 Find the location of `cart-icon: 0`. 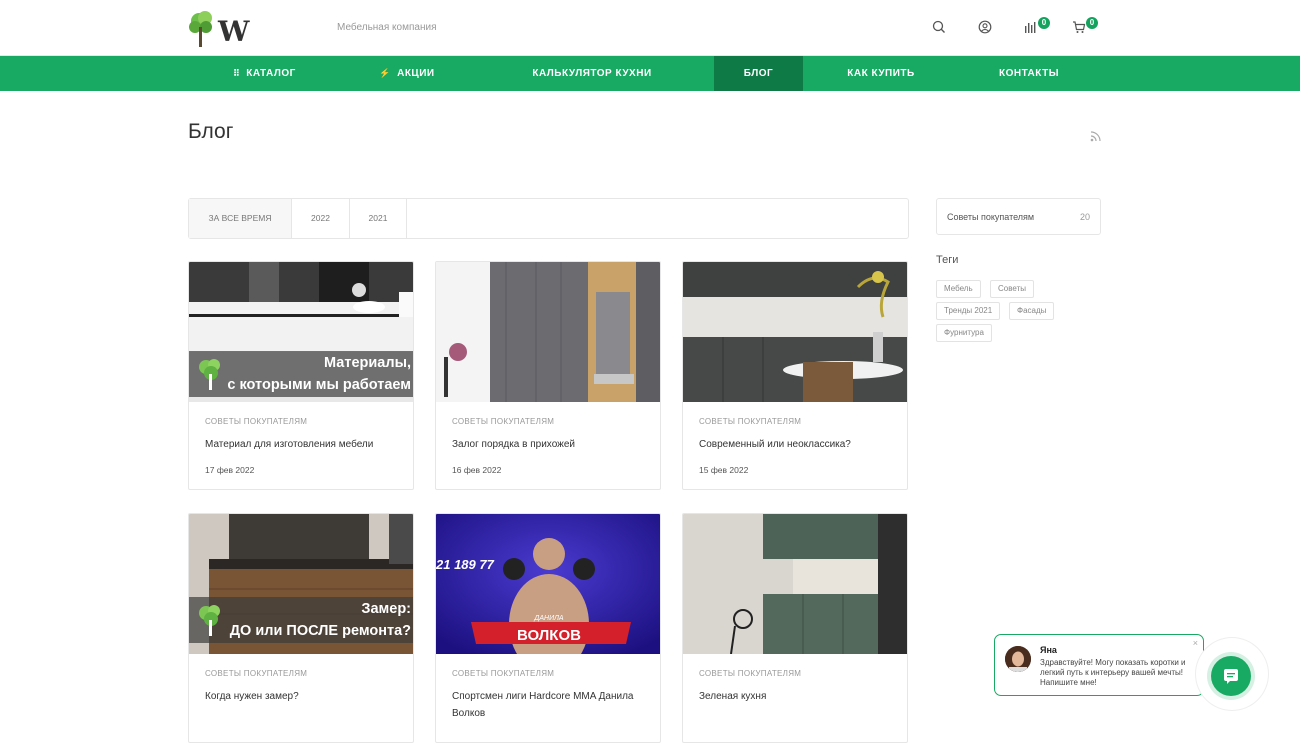

cart-icon: 0 is located at coordinates (1085, 26).